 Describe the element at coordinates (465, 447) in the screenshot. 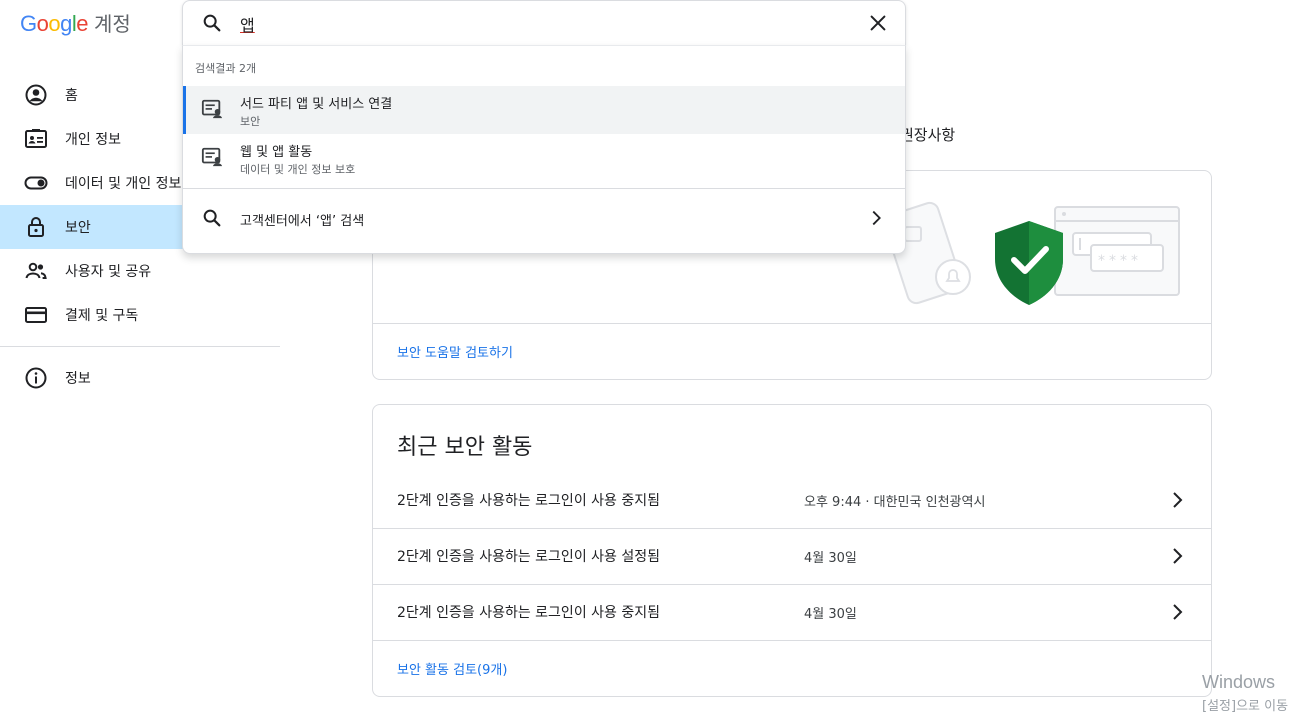

I see `card-title: 최근 보안 활동` at that location.